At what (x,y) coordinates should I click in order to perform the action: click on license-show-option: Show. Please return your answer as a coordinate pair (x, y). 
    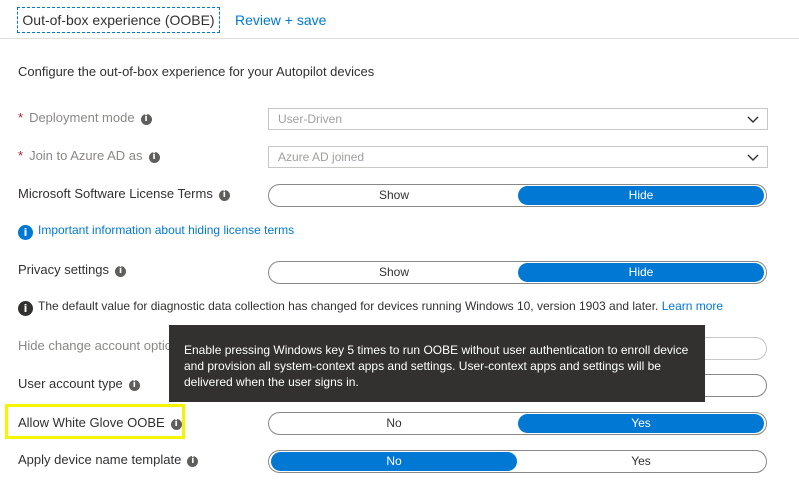
    Looking at the image, I should click on (394, 195).